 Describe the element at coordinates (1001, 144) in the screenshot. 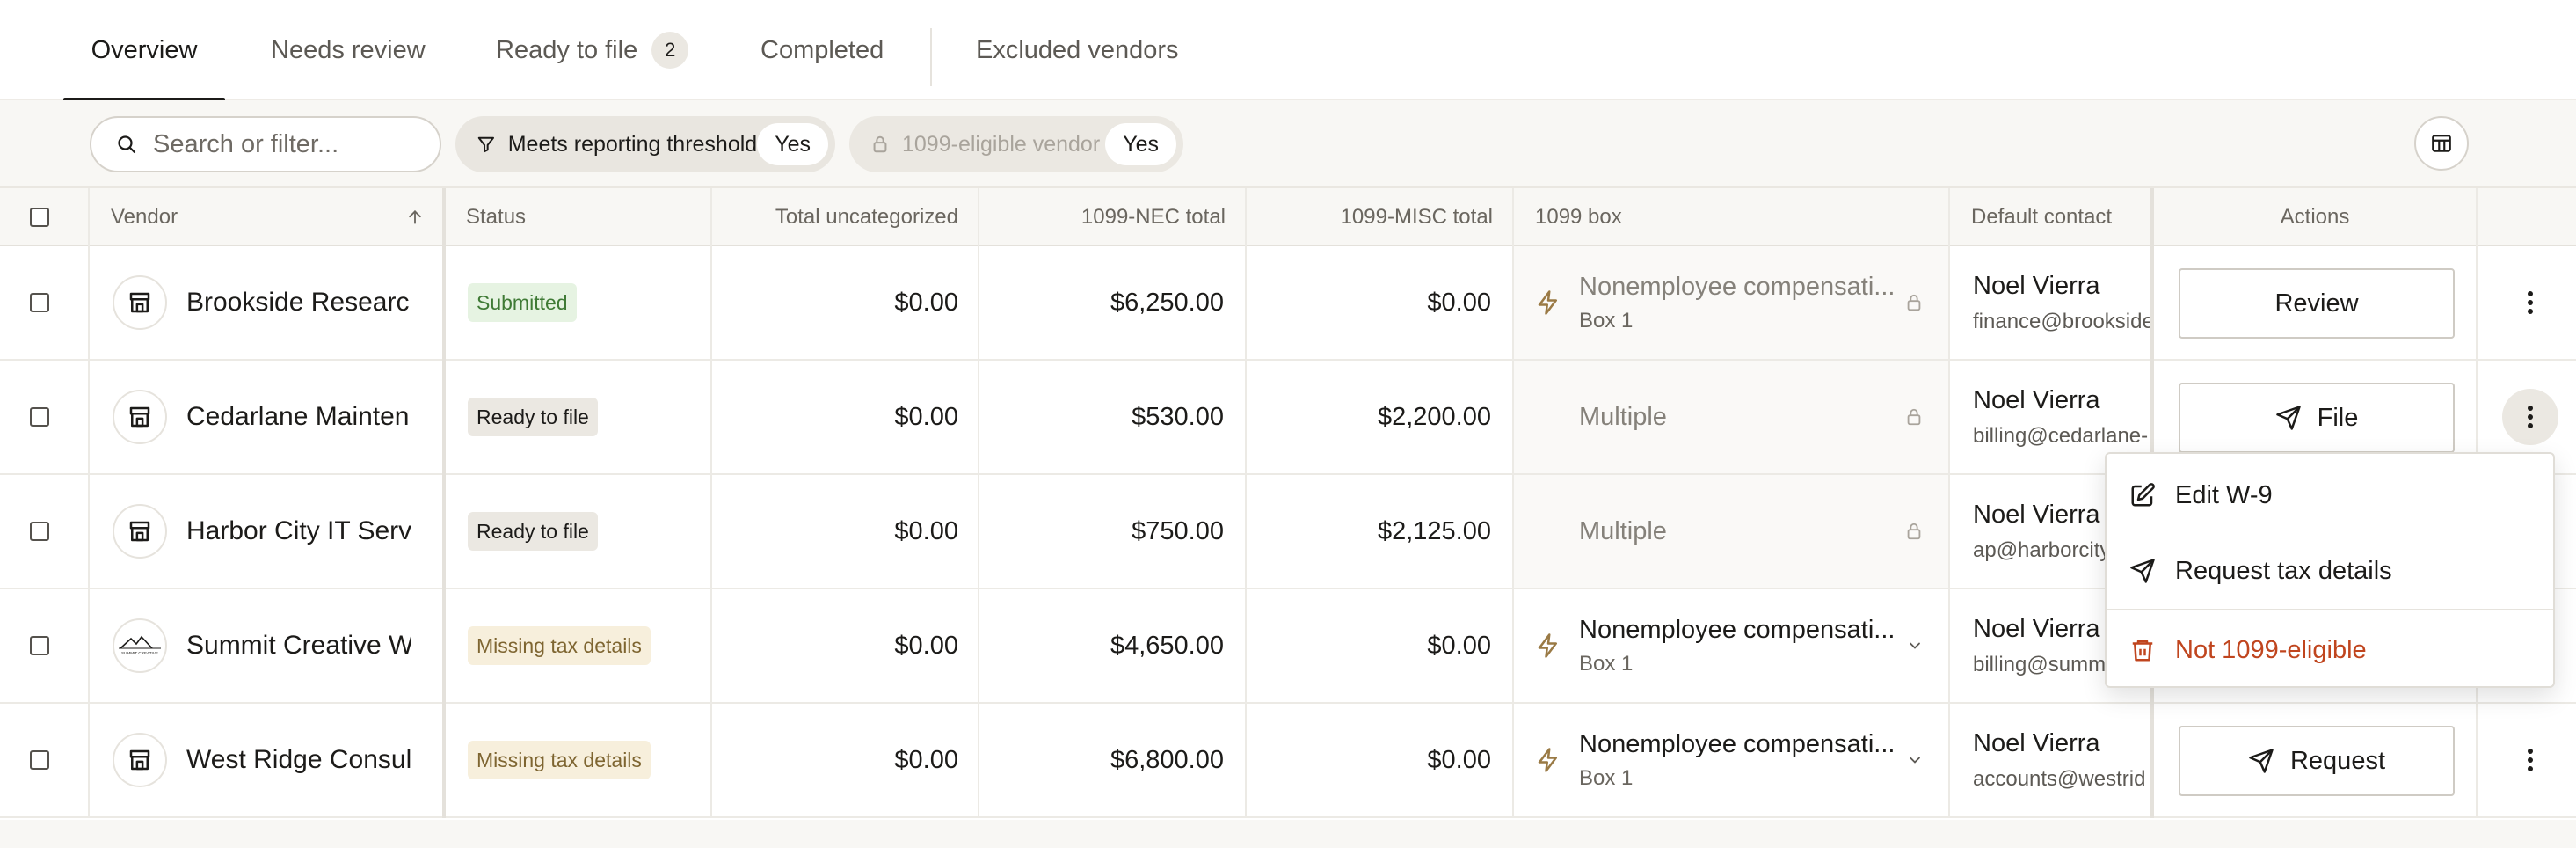

I see `chip-label: 1099-eligible vendor` at that location.